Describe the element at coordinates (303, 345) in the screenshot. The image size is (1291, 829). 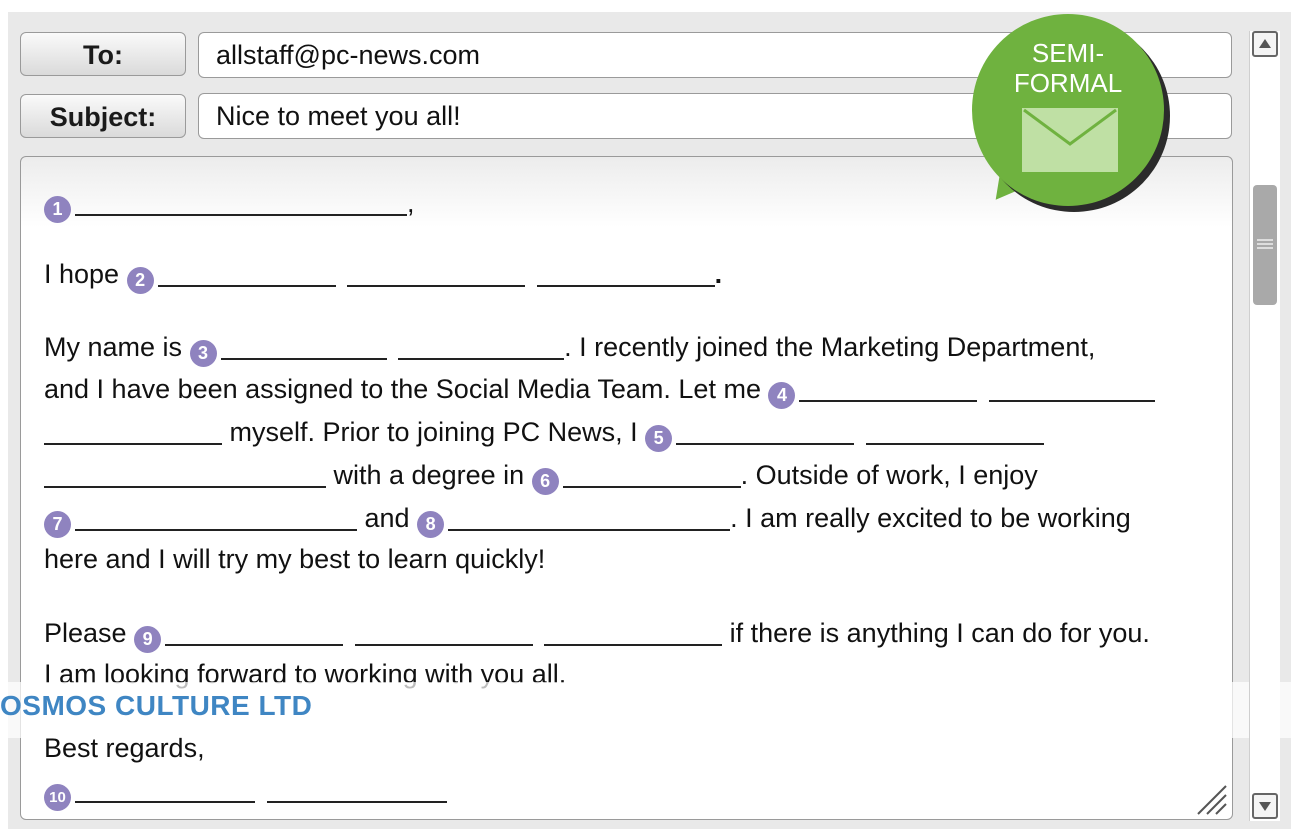
I see `blank-3a` at that location.